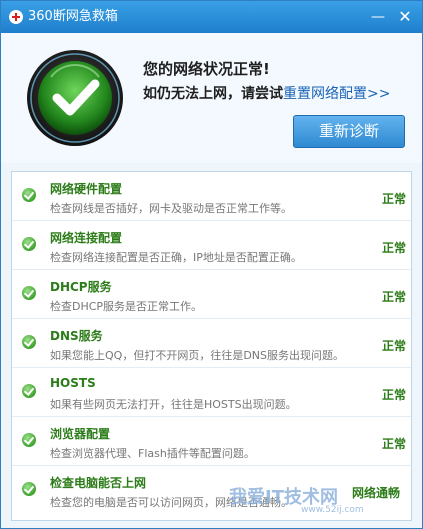 The image size is (423, 529). What do you see at coordinates (211, 392) in the screenshot?
I see `list-item: HOSTS 如果有些网页无法打开，往往是HOSTS出现问题。 正常` at bounding box center [211, 392].